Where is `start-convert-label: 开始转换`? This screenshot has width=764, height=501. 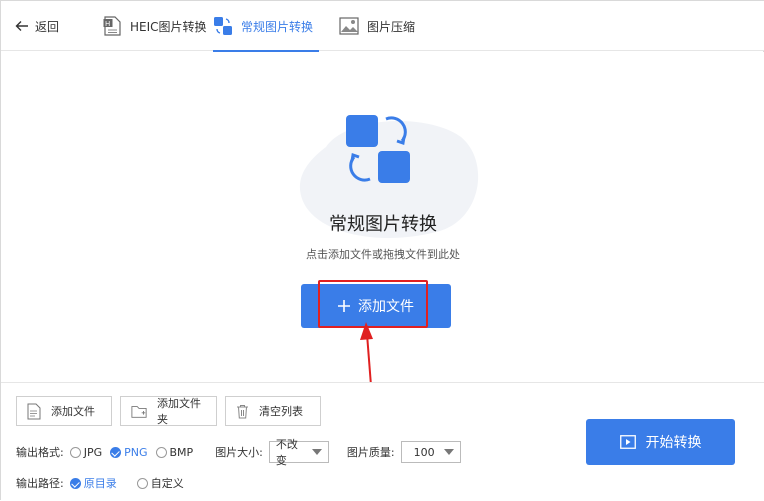
start-convert-label: 开始转换 is located at coordinates (673, 443).